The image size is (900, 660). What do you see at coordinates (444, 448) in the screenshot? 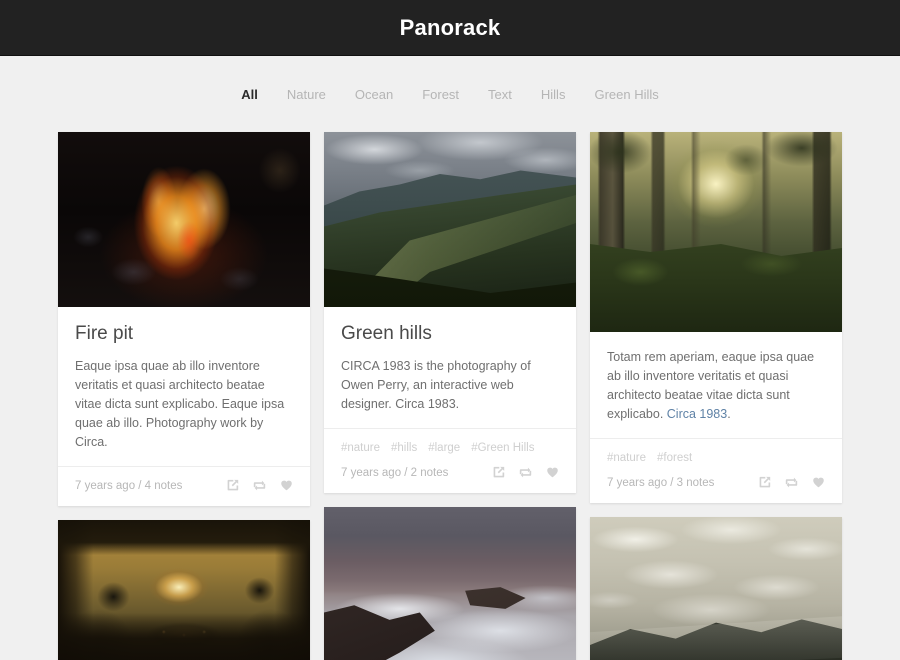
I see `tag: #large` at bounding box center [444, 448].